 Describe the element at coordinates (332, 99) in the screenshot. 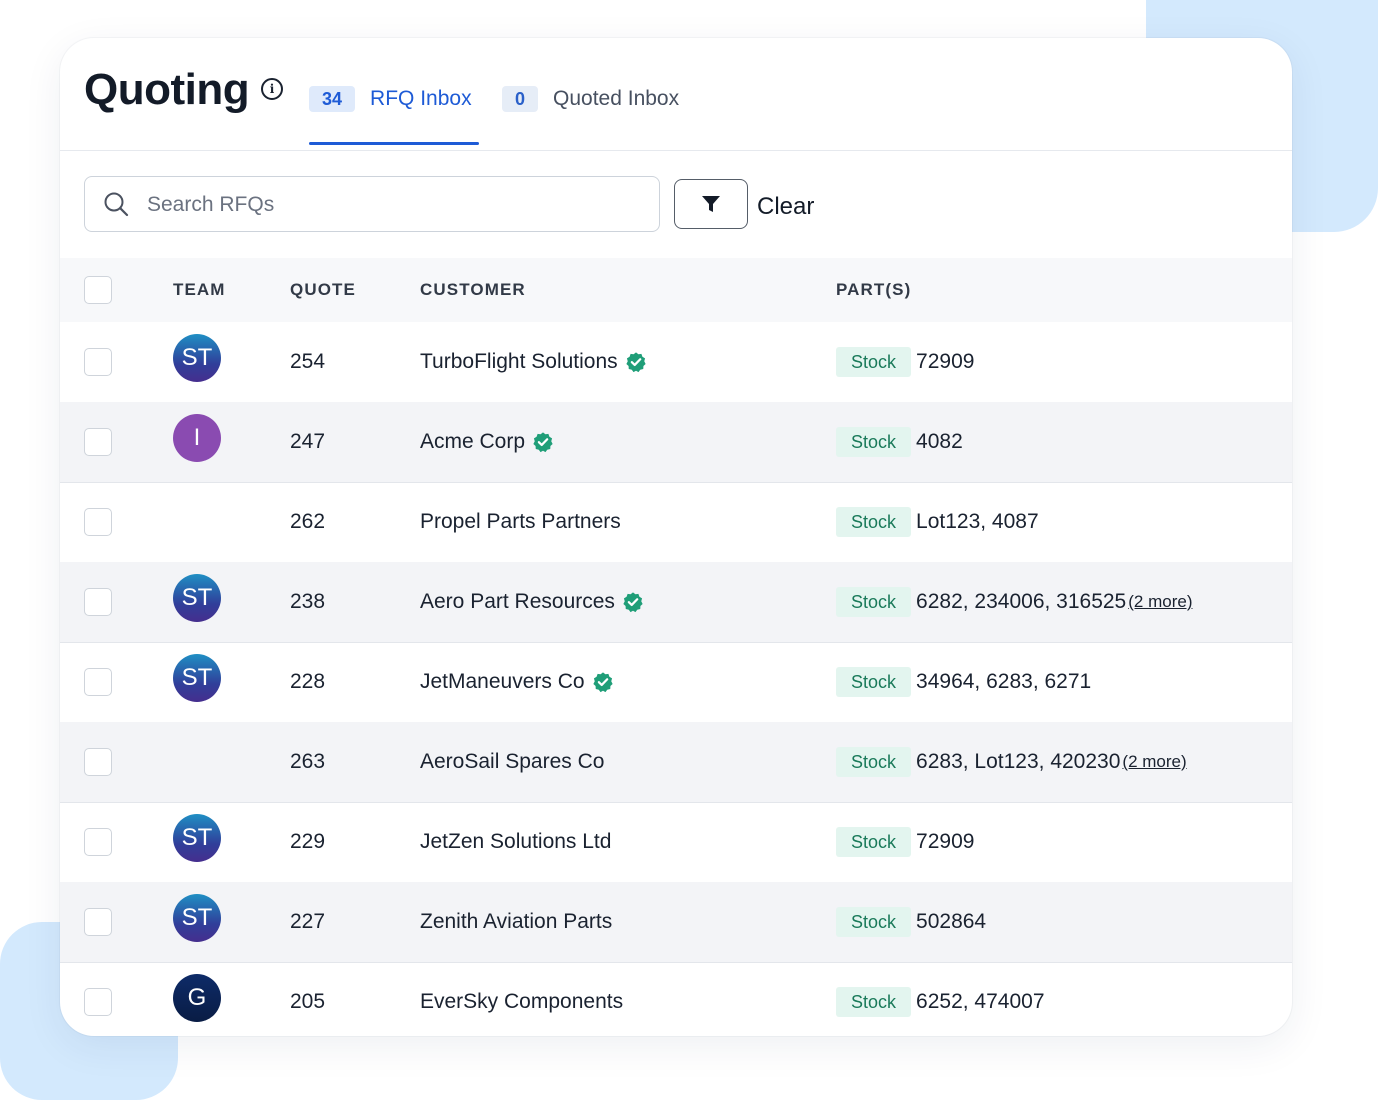

I see `tab-count-badge: 34` at that location.